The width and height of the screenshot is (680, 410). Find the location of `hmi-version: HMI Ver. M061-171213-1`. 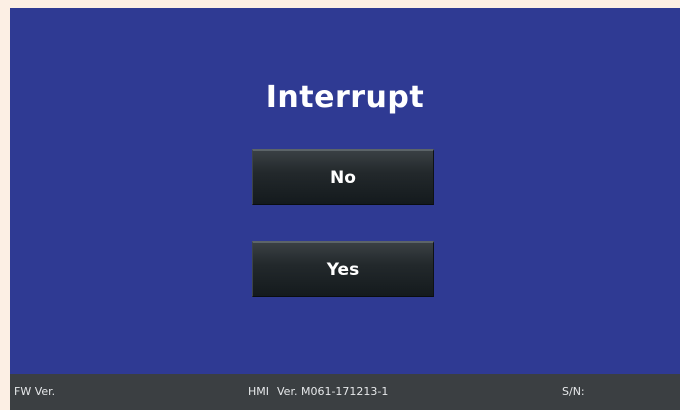

hmi-version: HMI Ver. M061-171213-1 is located at coordinates (318, 392).